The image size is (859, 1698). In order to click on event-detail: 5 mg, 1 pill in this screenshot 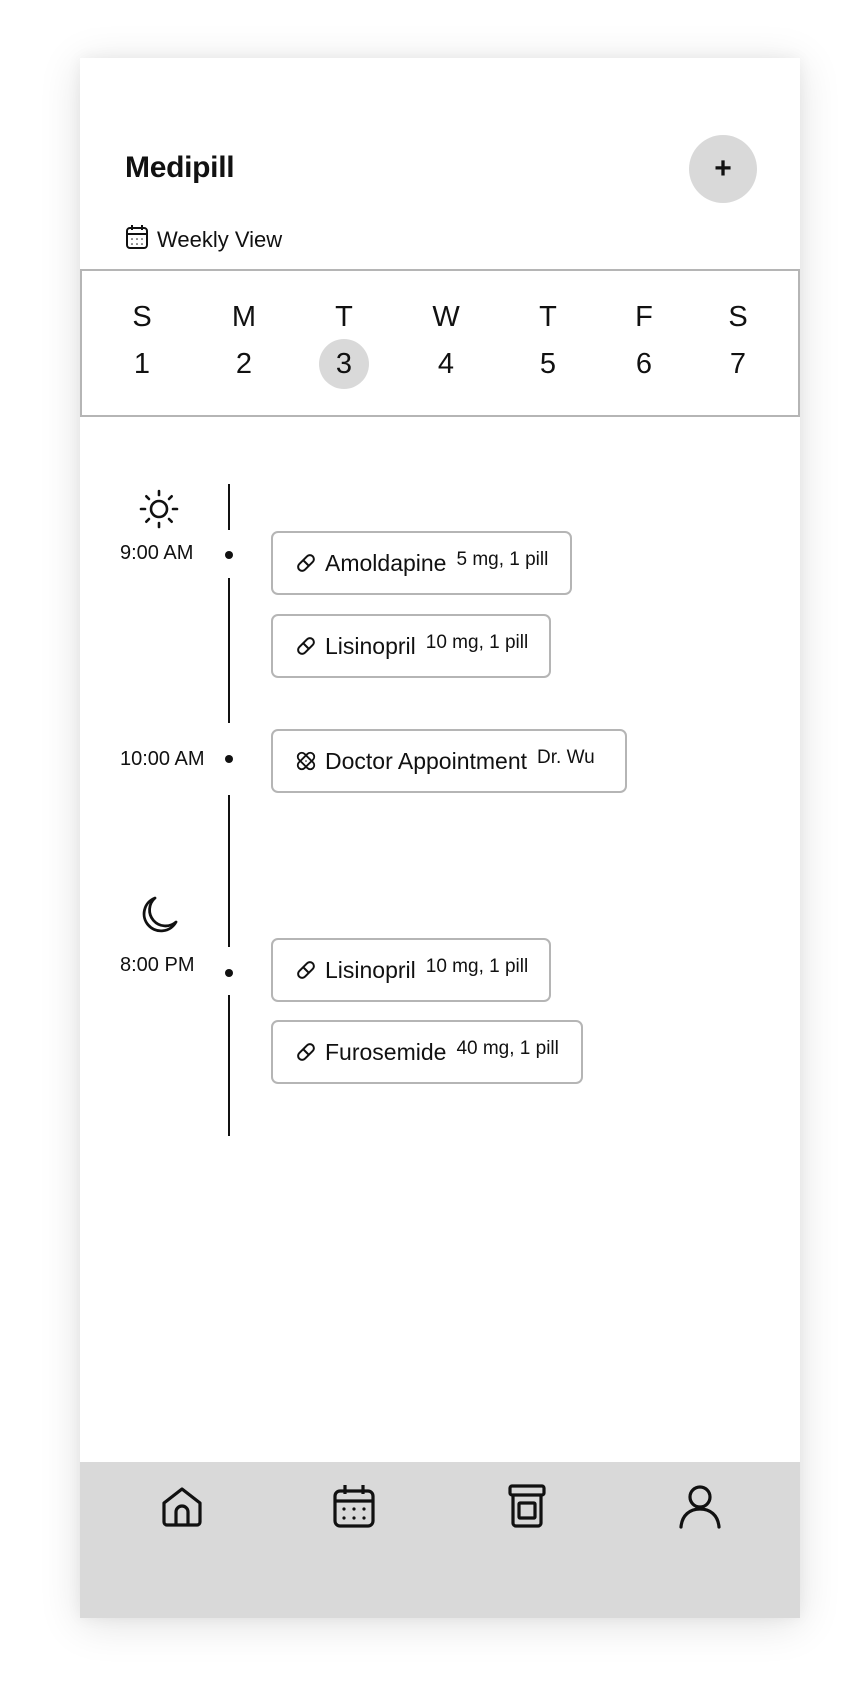, I will do `click(502, 559)`.